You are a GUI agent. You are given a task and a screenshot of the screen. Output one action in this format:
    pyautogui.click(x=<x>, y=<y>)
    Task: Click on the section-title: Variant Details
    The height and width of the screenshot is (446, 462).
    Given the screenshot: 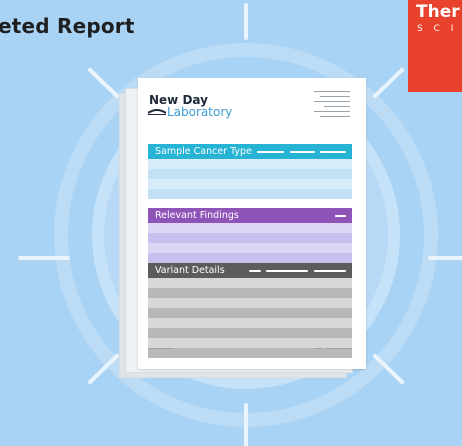 What is the action you would take?
    pyautogui.click(x=190, y=270)
    